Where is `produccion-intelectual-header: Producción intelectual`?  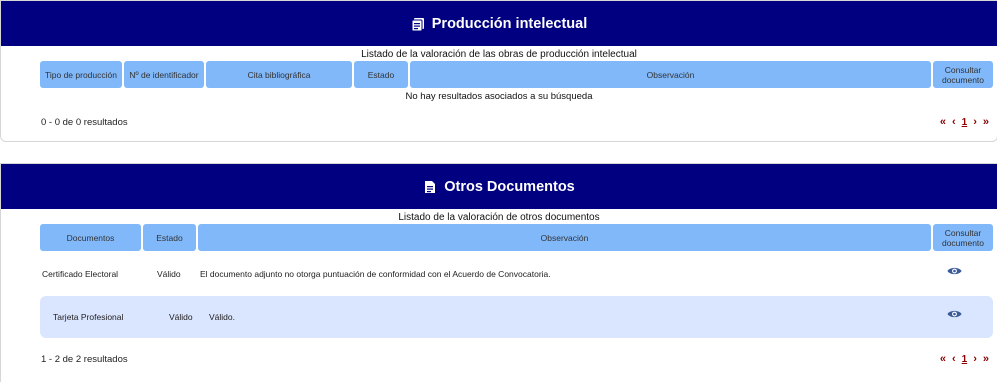
produccion-intelectual-header: Producción intelectual is located at coordinates (499, 23).